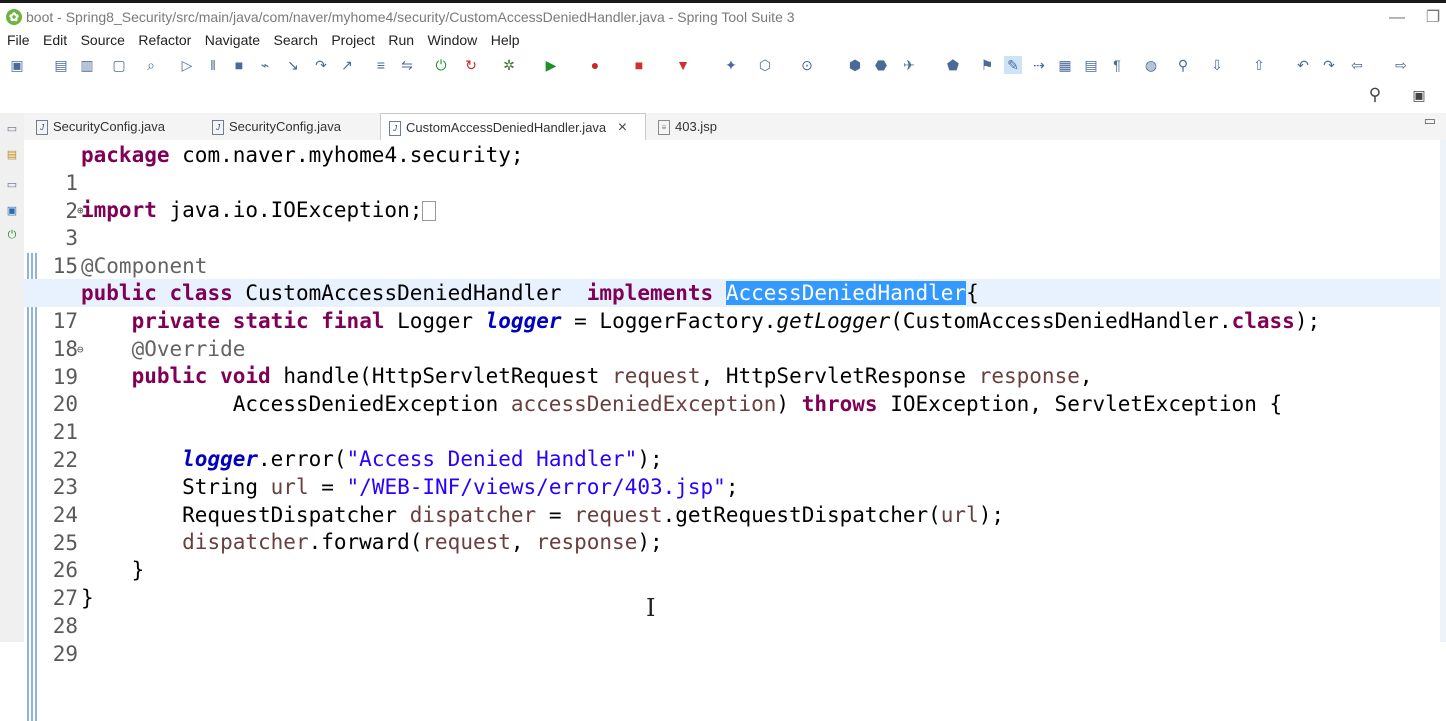  What do you see at coordinates (1303, 65) in the screenshot?
I see `last-edit-icon: ↶` at bounding box center [1303, 65].